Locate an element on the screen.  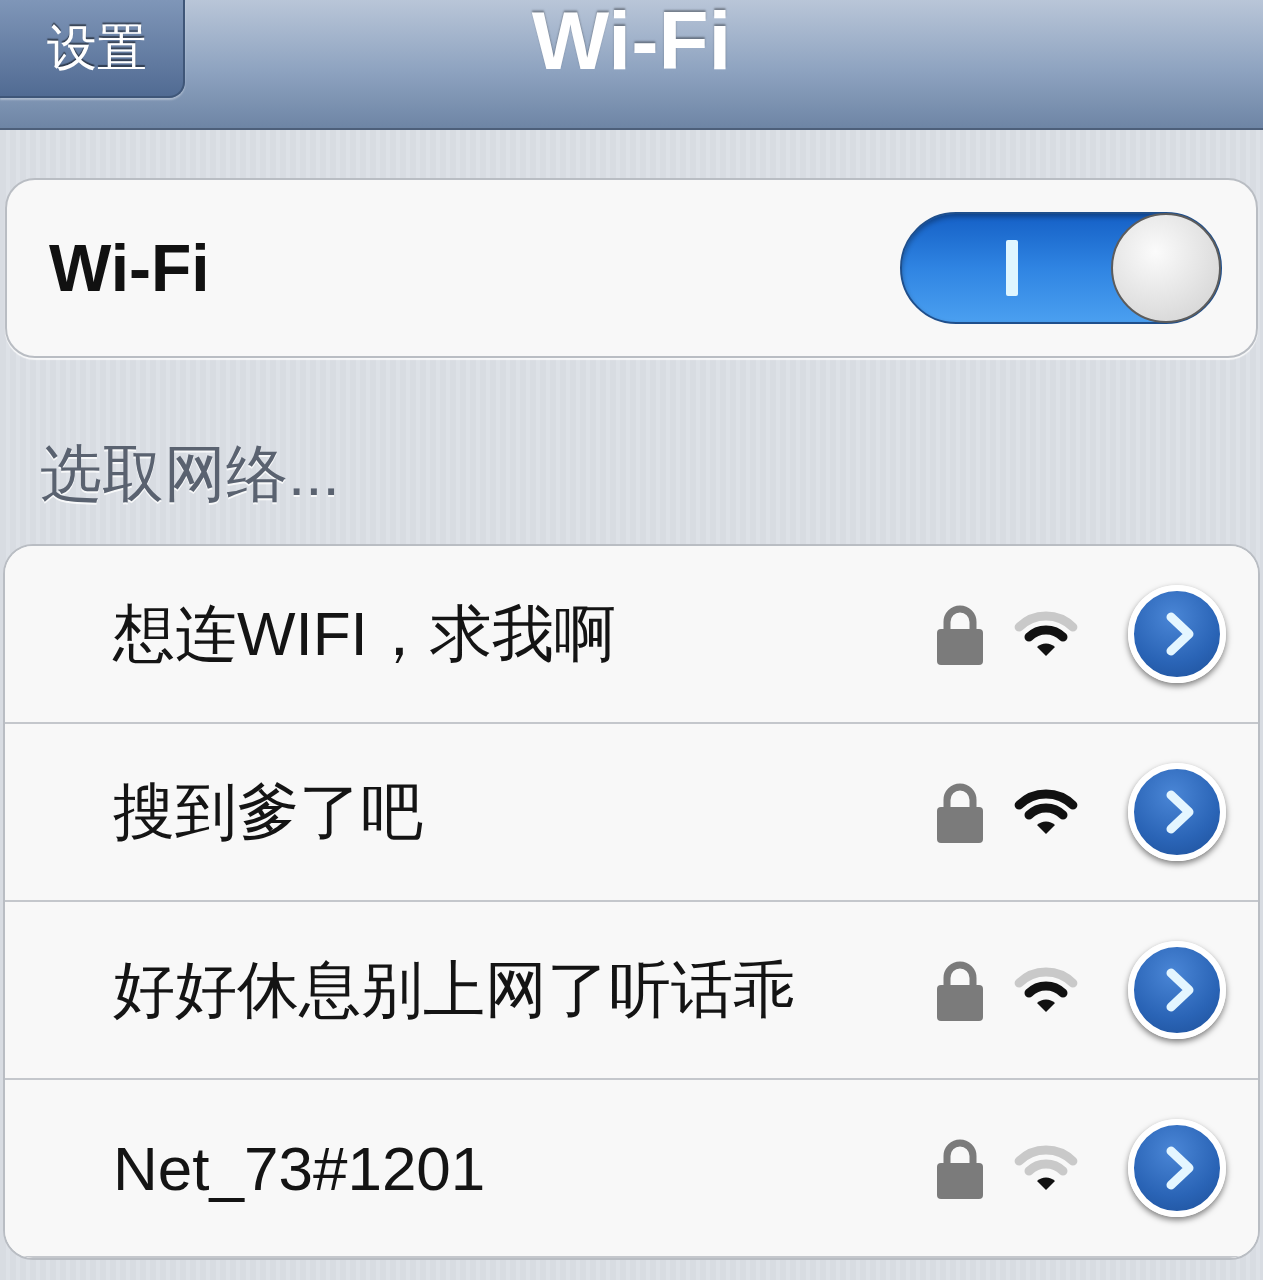
navigation-title: Wi-Fi is located at coordinates (631, 41).